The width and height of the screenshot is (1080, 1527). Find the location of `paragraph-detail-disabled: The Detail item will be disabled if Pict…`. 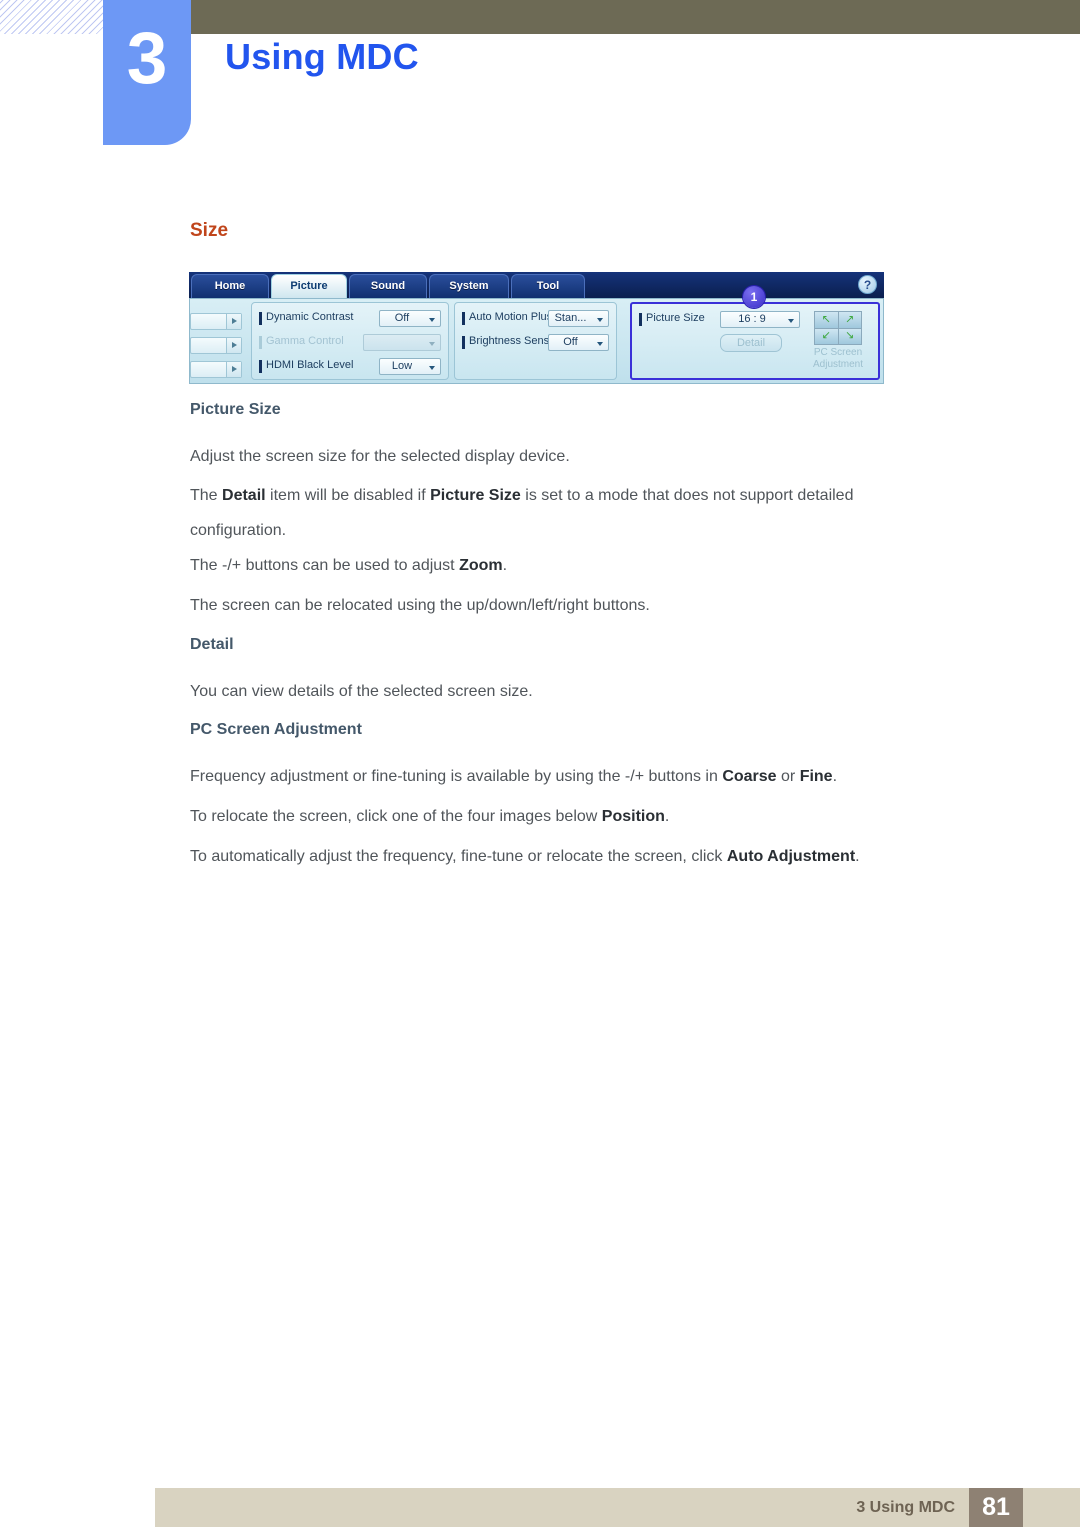

paragraph-detail-disabled: The Detail item will be disabled if Pict… is located at coordinates (570, 513).